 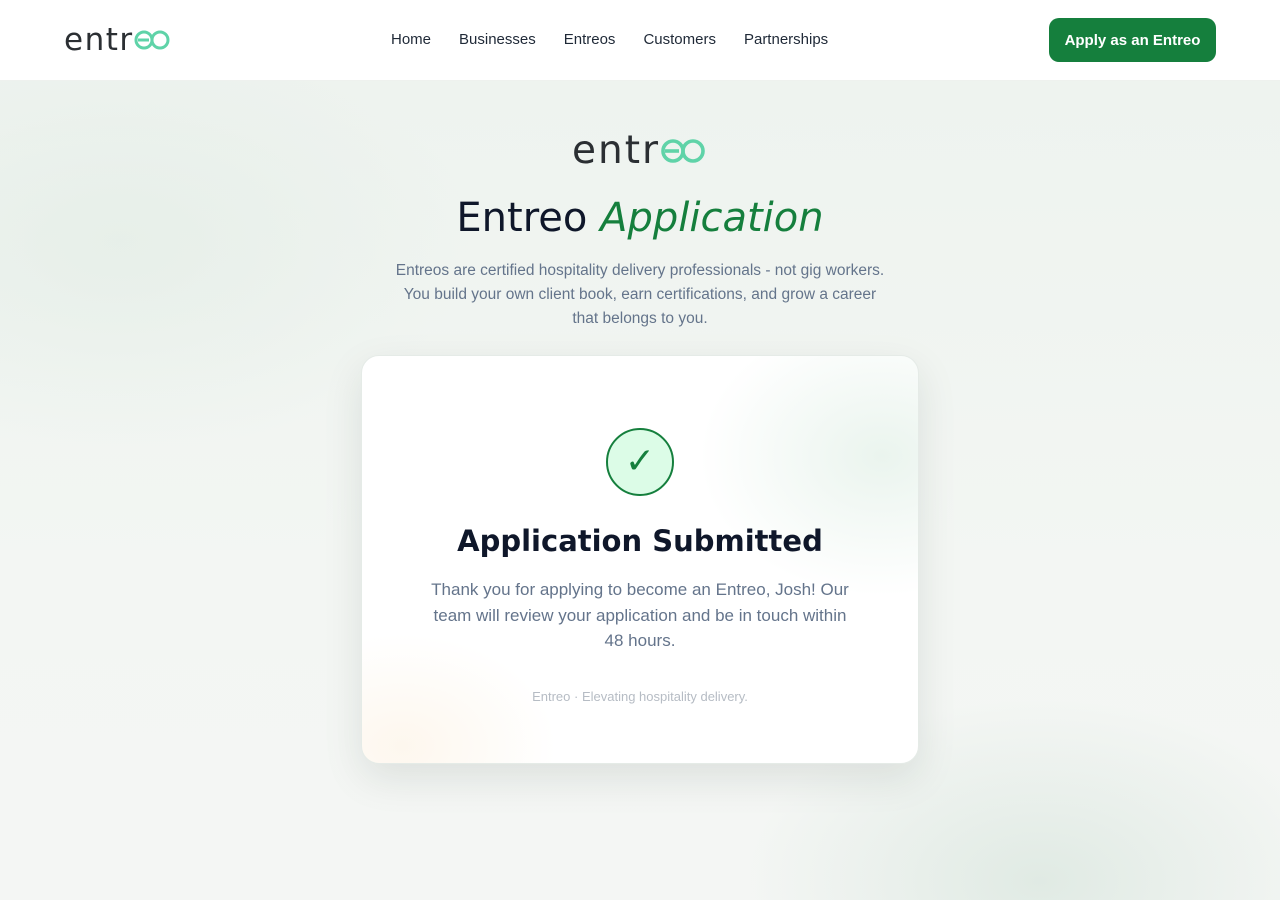 What do you see at coordinates (522, 218) in the screenshot?
I see `page-title-plain: Entreo` at bounding box center [522, 218].